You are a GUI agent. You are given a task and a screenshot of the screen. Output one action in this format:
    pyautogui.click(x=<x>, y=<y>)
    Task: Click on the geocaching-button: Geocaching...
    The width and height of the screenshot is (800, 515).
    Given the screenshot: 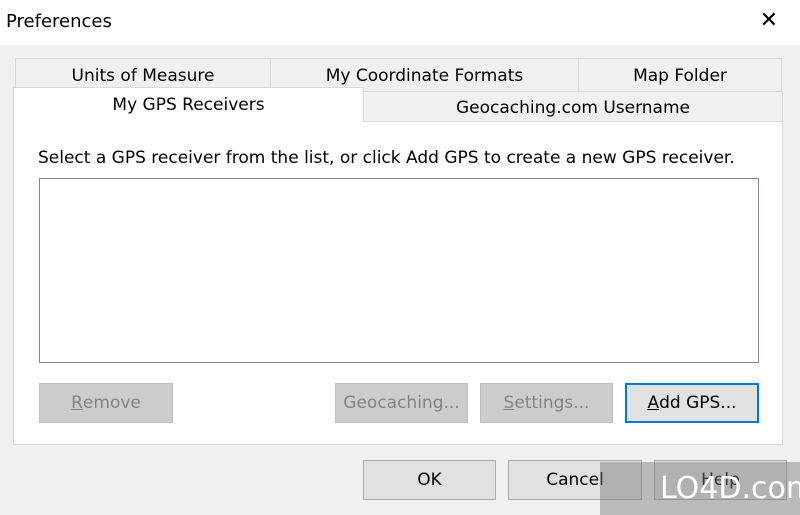 What is the action you would take?
    pyautogui.click(x=401, y=403)
    